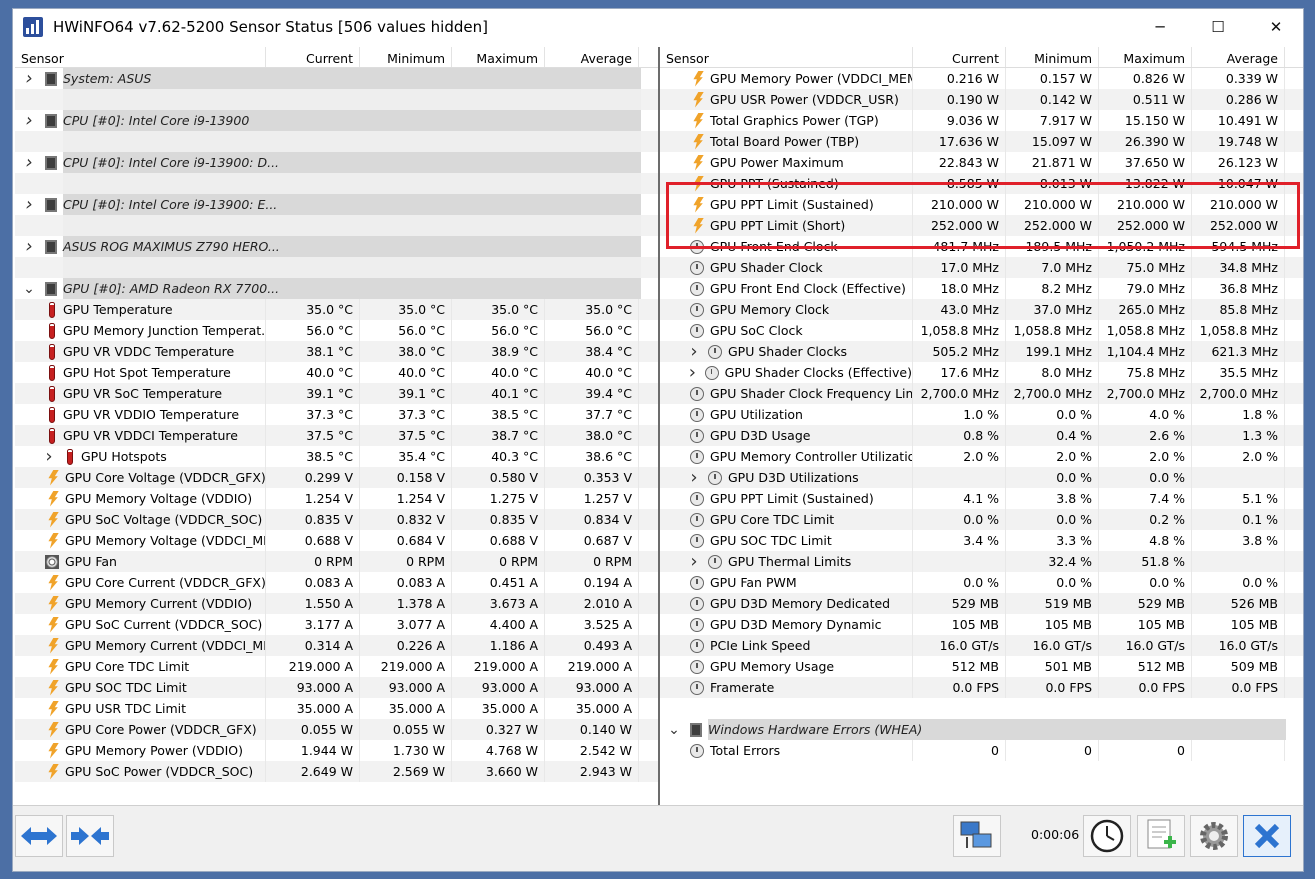 This screenshot has width=1315, height=879. I want to click on network-icon, so click(977, 836).